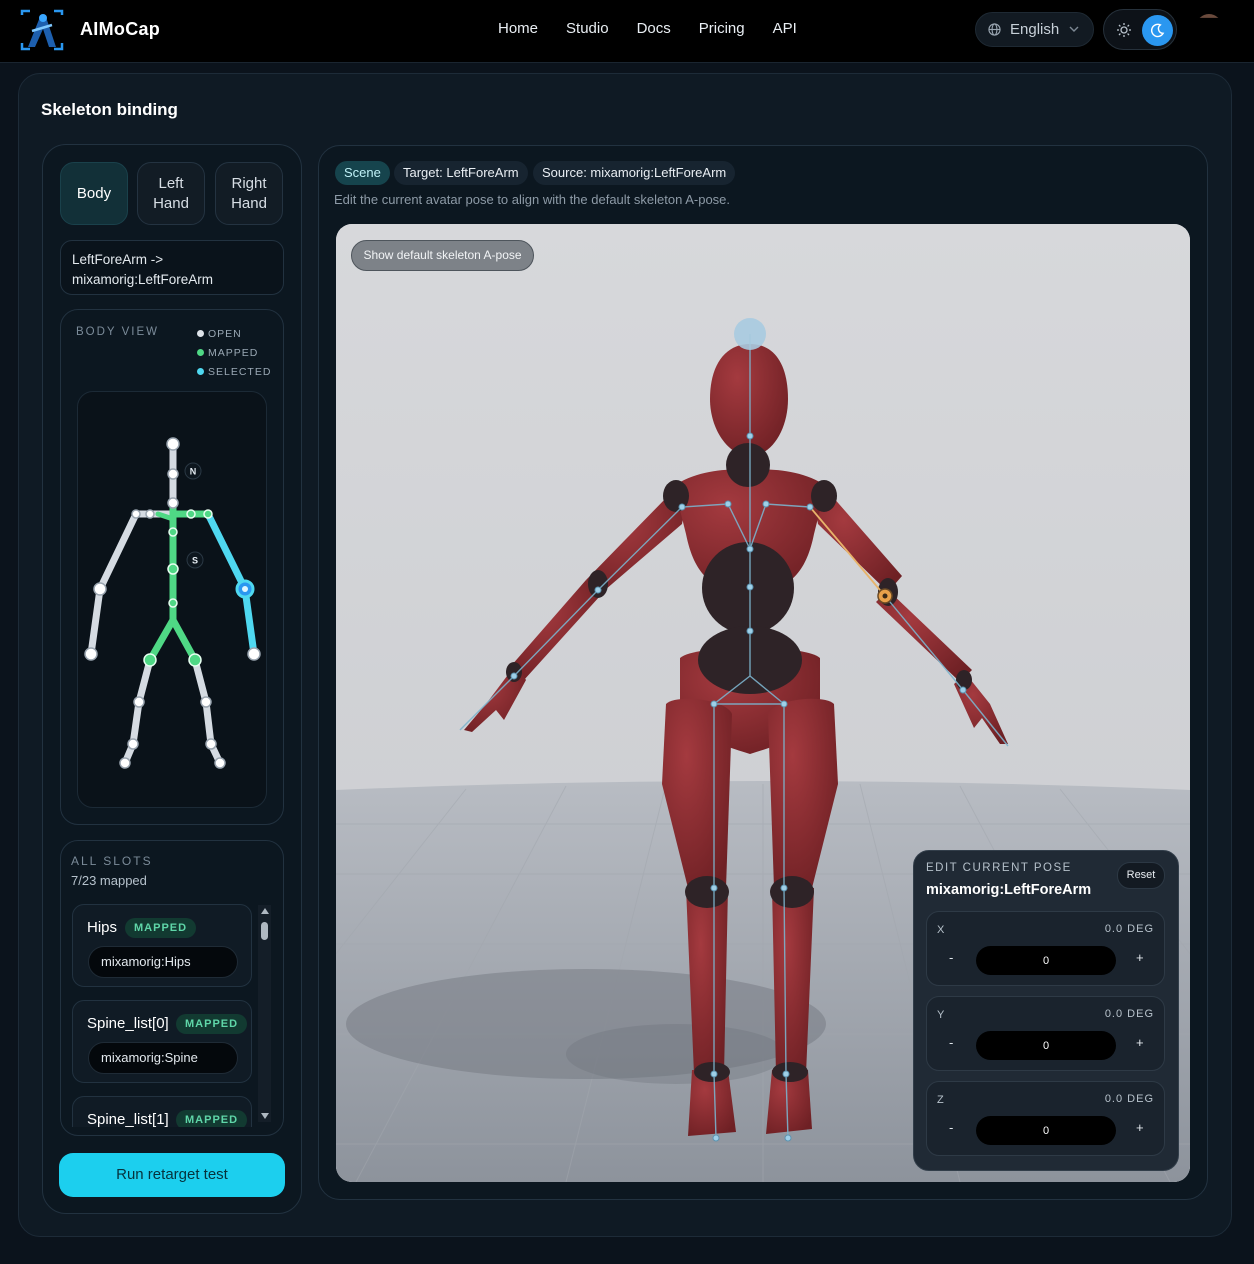 This screenshot has width=1254, height=1264. I want to click on edit-pose-title: EDIT CURRENT POSE, so click(999, 868).